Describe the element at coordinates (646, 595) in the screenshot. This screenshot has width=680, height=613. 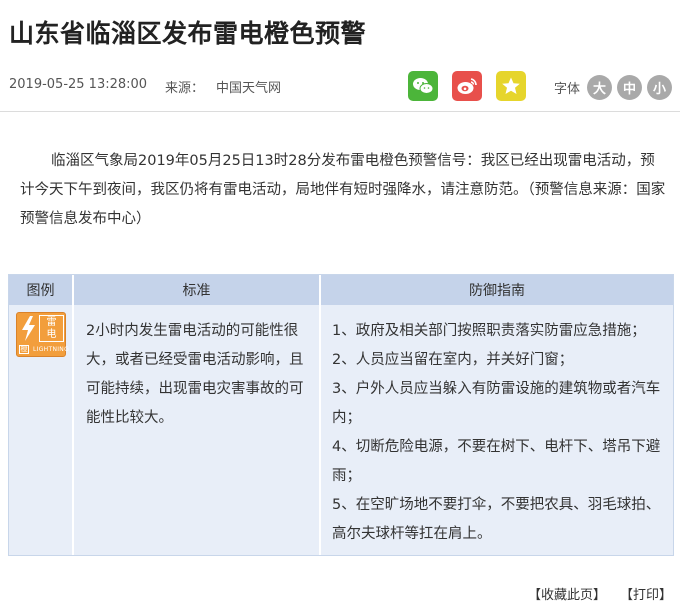
I see `print-link: 【打印】` at that location.